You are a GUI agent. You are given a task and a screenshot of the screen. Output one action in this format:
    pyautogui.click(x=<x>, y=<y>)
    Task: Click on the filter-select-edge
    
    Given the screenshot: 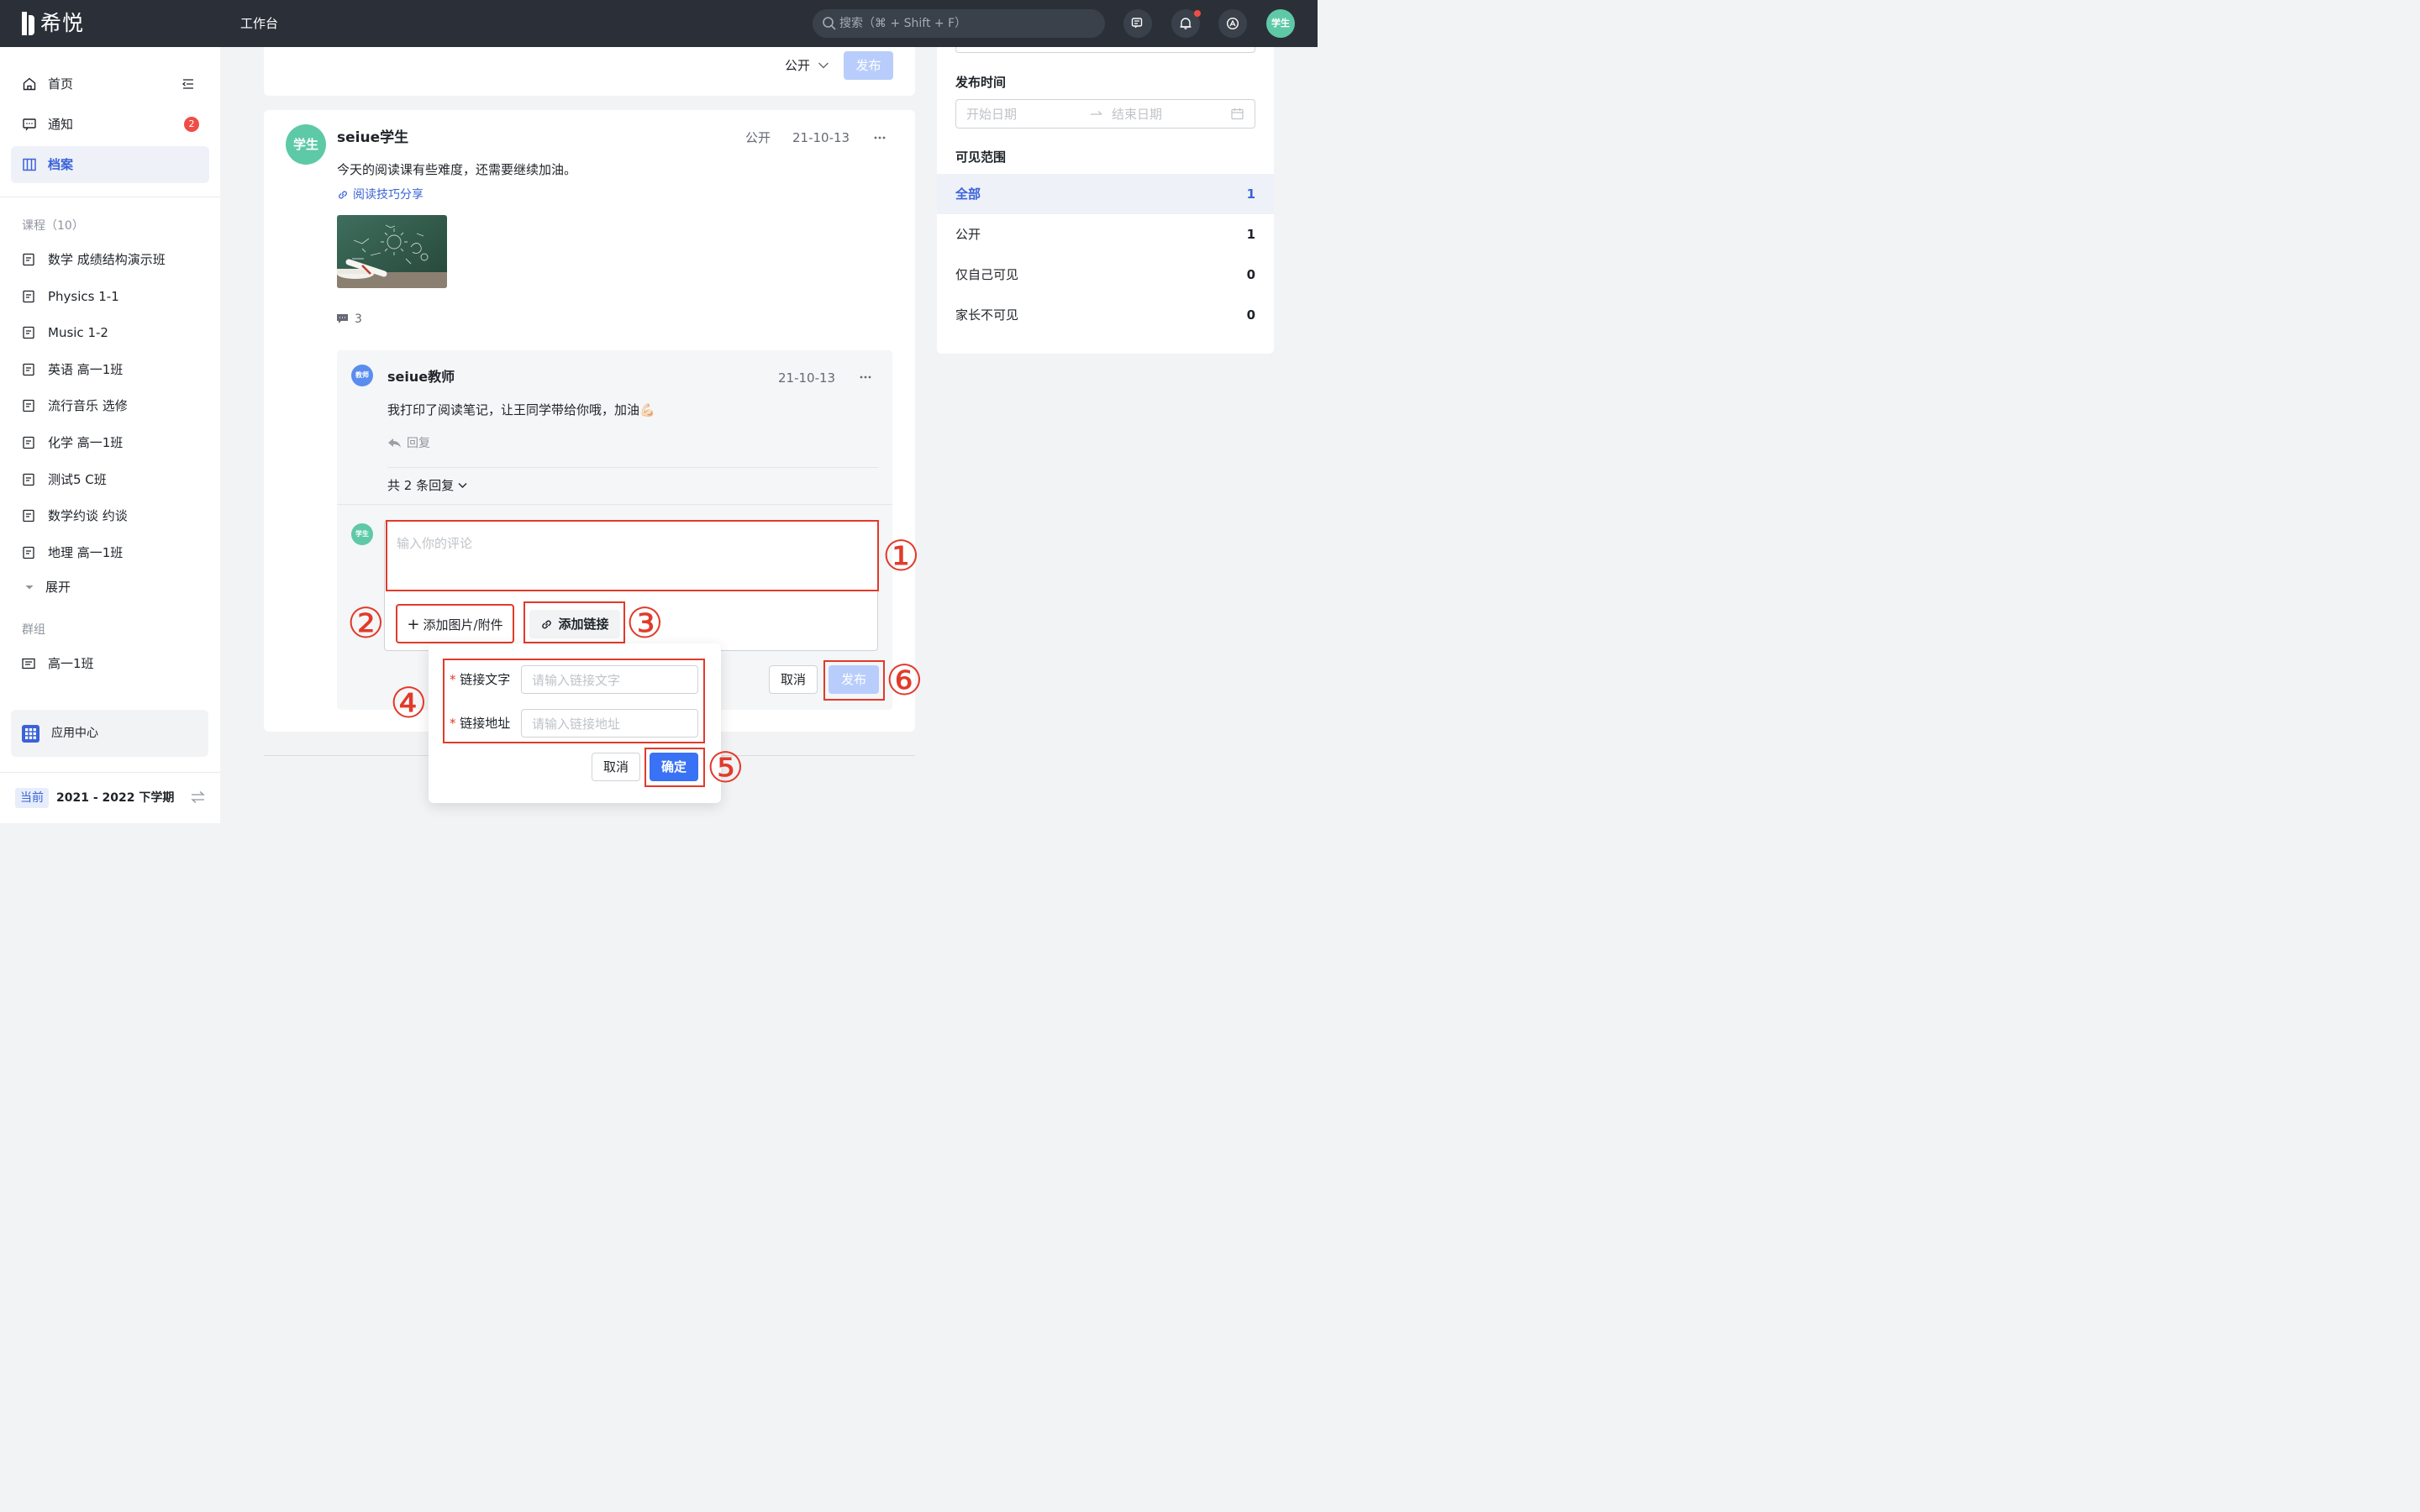 What is the action you would take?
    pyautogui.click(x=1105, y=50)
    